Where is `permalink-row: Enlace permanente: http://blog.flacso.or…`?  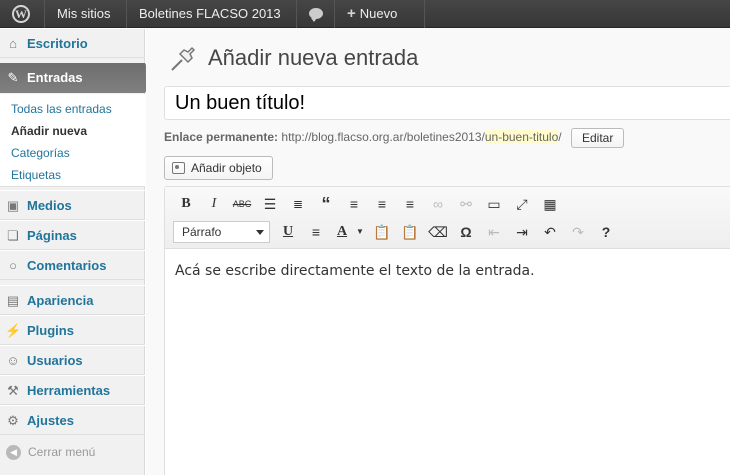
permalink-row: Enlace permanente: http://blog.flacso.or… is located at coordinates (363, 137).